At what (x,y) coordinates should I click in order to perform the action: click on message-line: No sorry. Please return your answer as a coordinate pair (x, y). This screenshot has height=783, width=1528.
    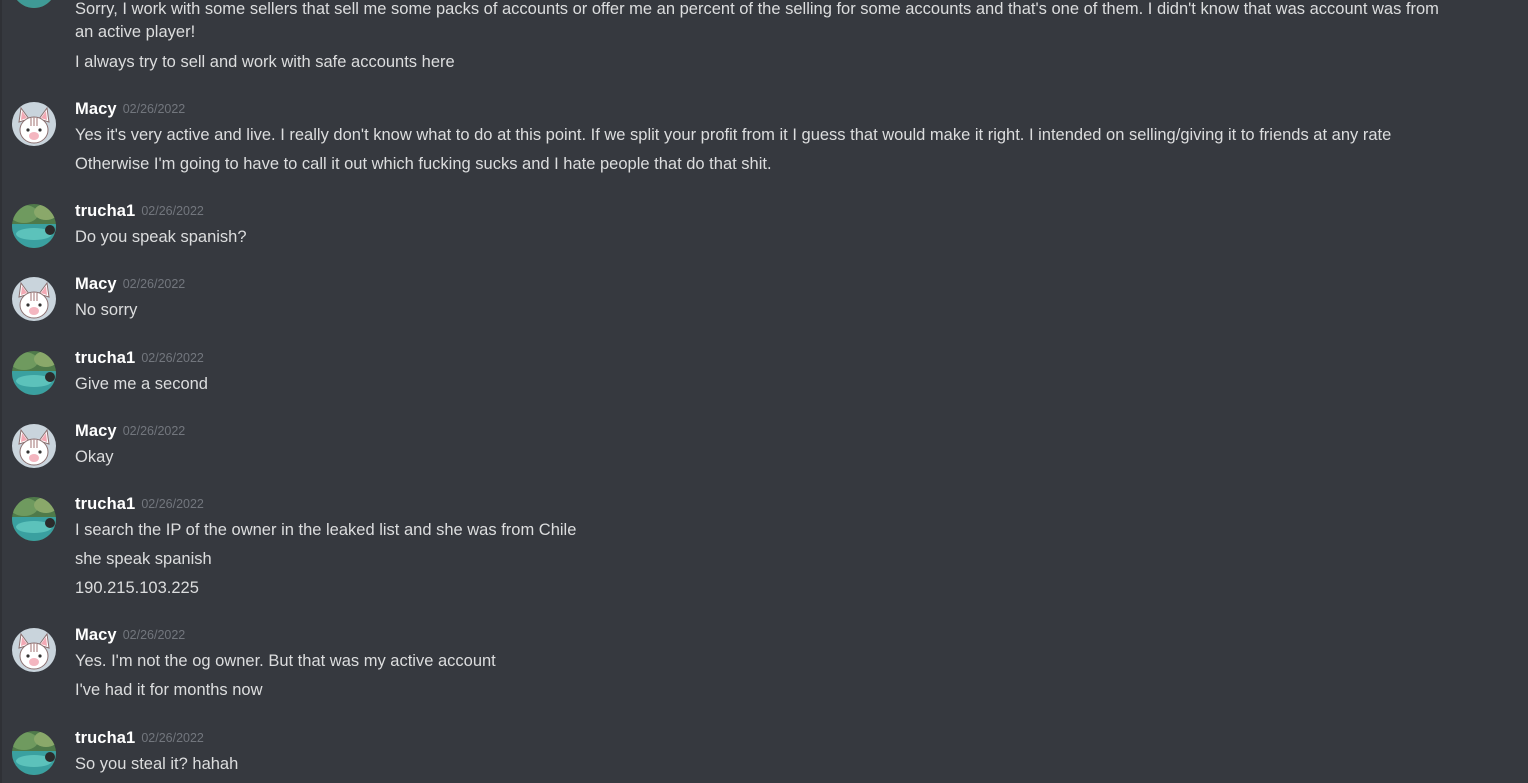
    Looking at the image, I should click on (106, 310).